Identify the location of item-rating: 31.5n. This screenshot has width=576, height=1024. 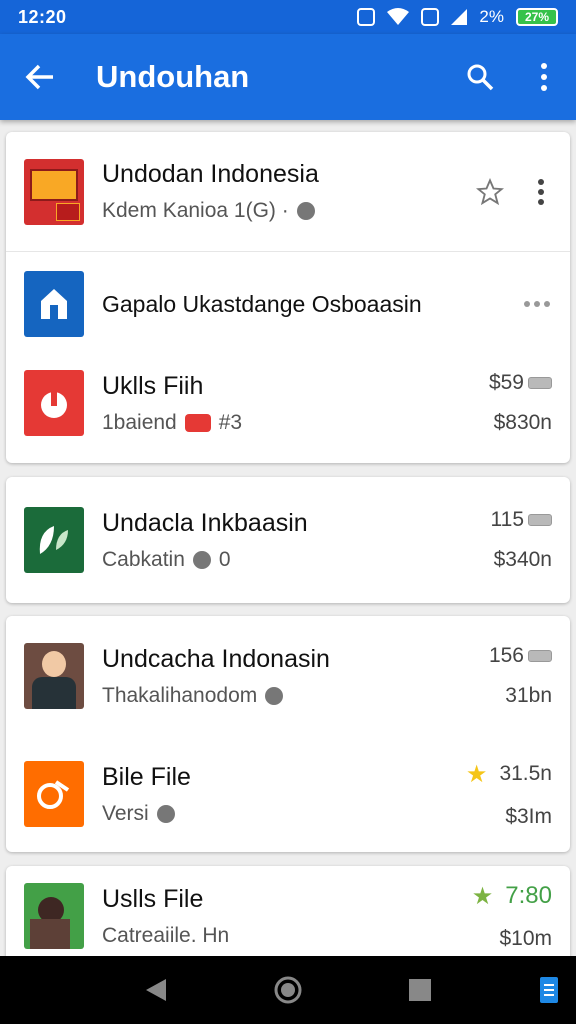
(525, 773).